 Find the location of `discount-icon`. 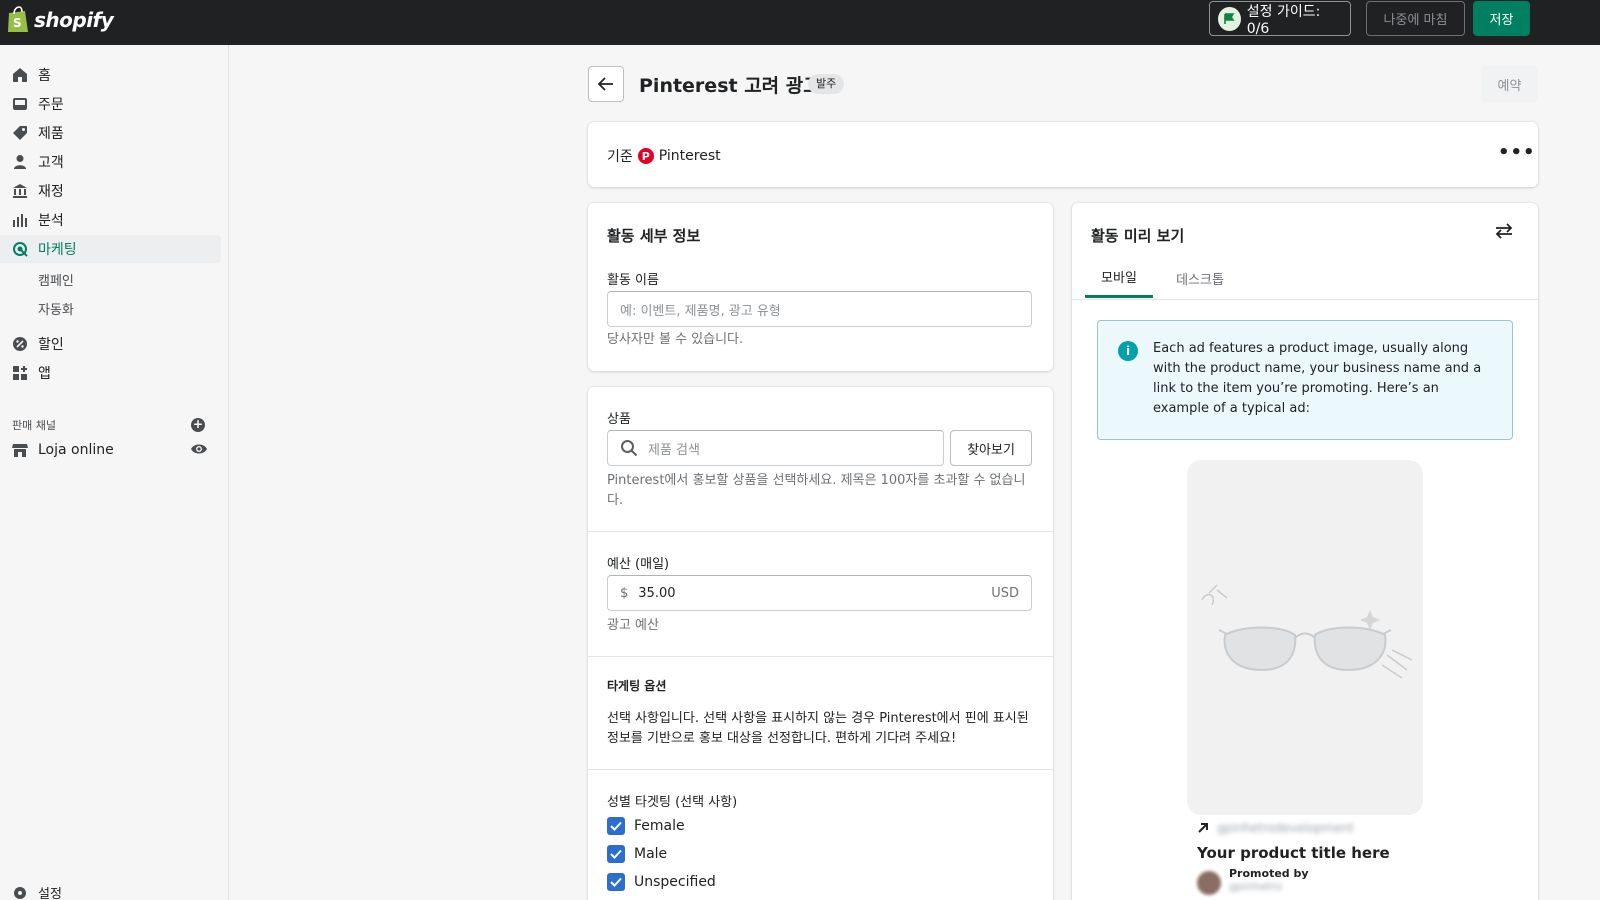

discount-icon is located at coordinates (20, 344).